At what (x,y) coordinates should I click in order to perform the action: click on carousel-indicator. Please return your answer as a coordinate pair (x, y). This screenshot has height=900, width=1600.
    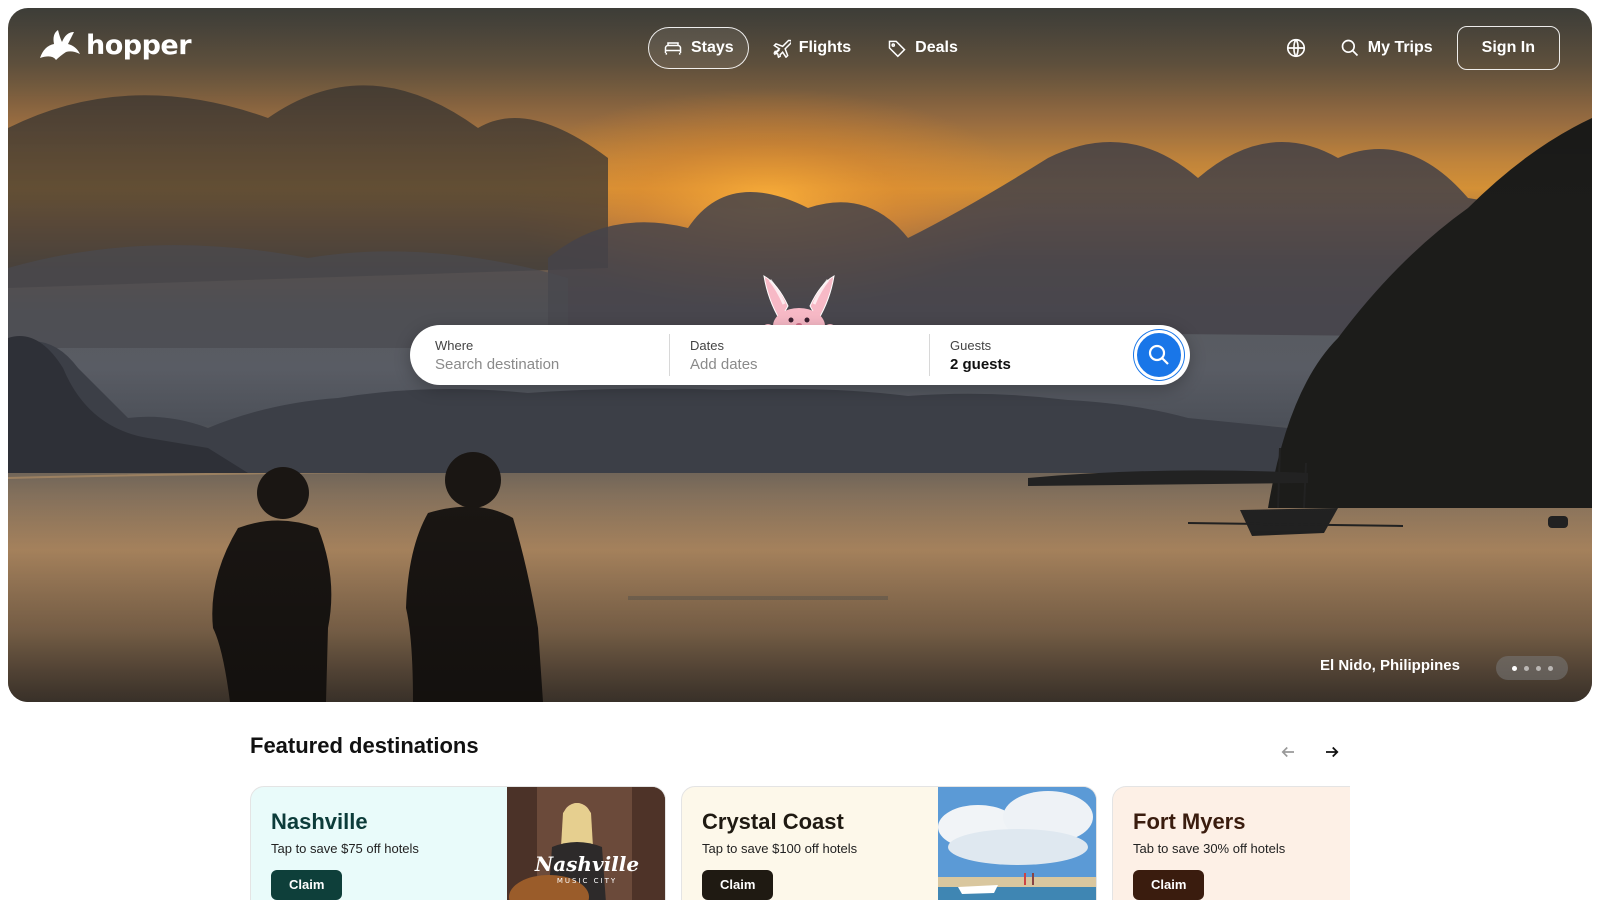
    Looking at the image, I should click on (1532, 668).